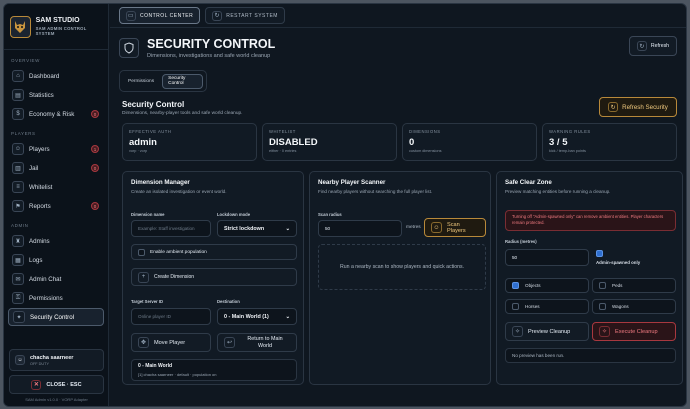 The image size is (690, 409). What do you see at coordinates (257, 228) in the screenshot?
I see `lockdown-select: Strict lockdown ⌄` at bounding box center [257, 228].